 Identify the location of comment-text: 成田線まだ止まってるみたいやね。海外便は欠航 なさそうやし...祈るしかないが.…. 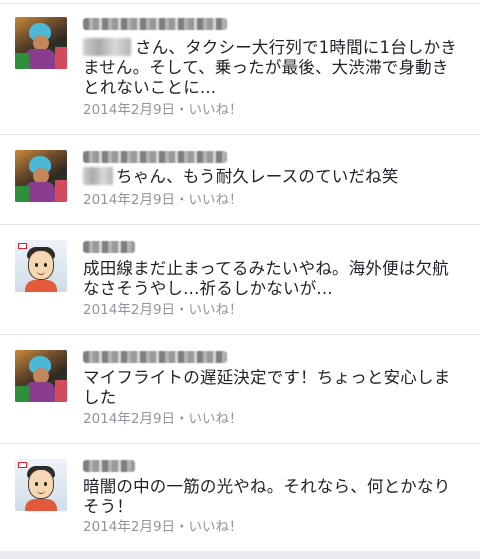
(266, 278).